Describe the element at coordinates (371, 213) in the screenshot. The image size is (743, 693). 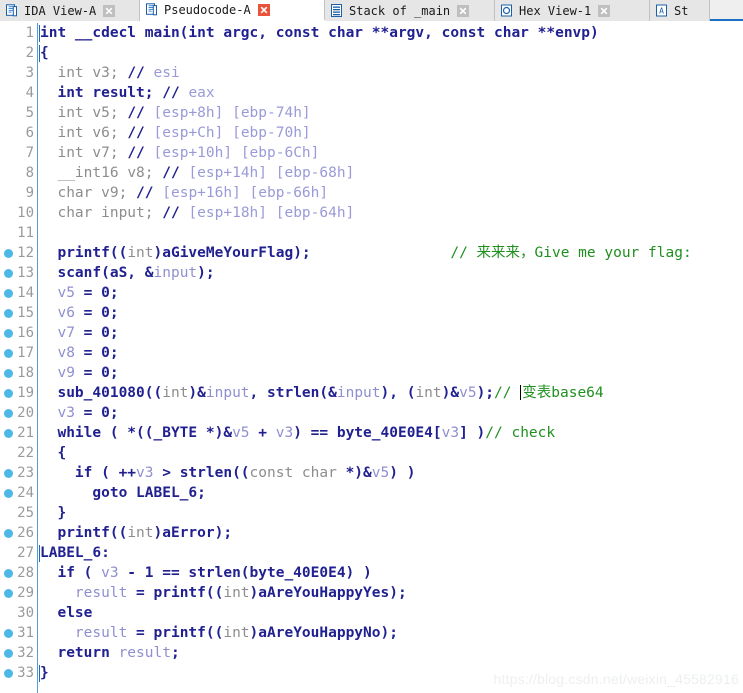
I see `code-line: 10 char input; // [esp+18h] [ebp-64h]` at that location.